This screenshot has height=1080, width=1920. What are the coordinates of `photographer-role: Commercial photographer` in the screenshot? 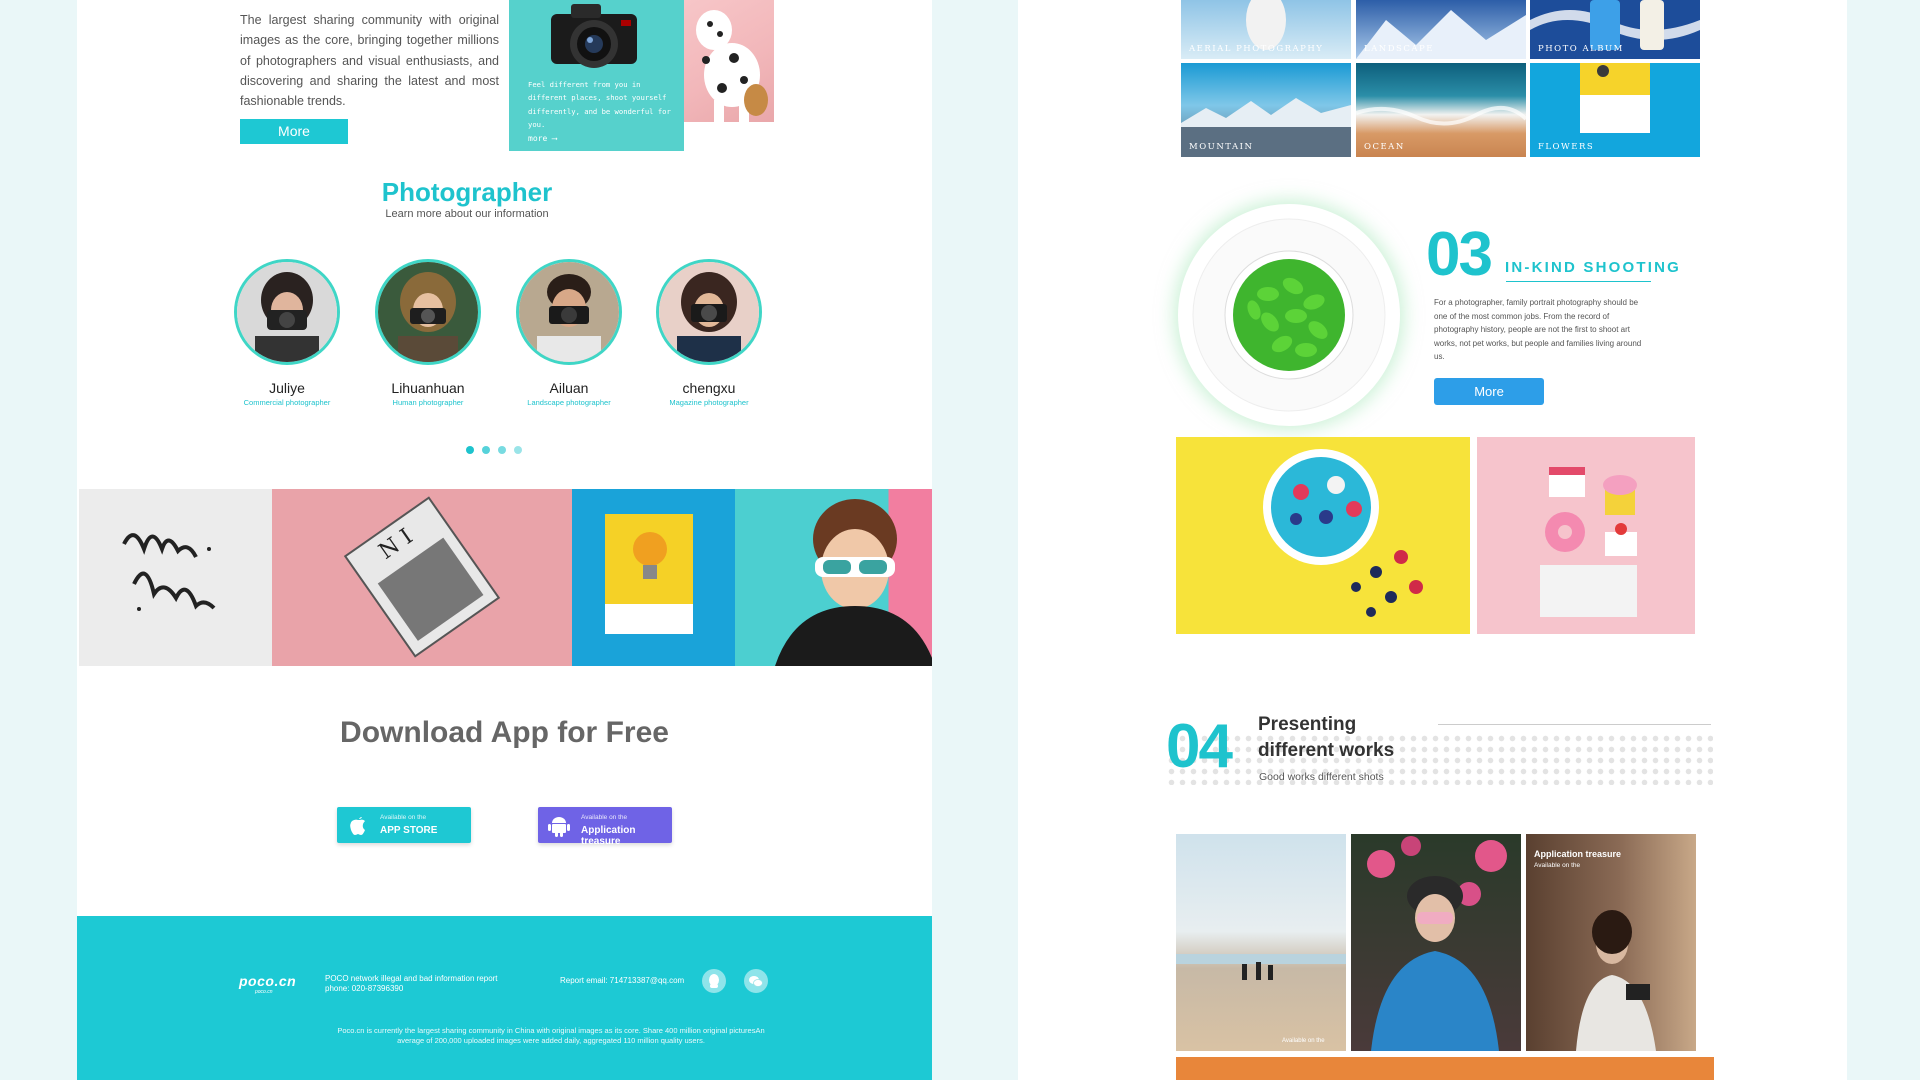 It's located at (287, 402).